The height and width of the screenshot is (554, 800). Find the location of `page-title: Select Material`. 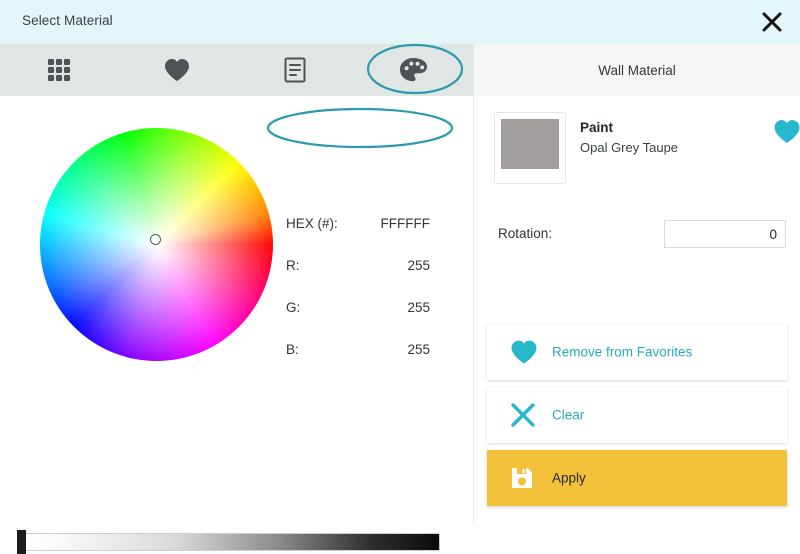

page-title: Select Material is located at coordinates (67, 20).